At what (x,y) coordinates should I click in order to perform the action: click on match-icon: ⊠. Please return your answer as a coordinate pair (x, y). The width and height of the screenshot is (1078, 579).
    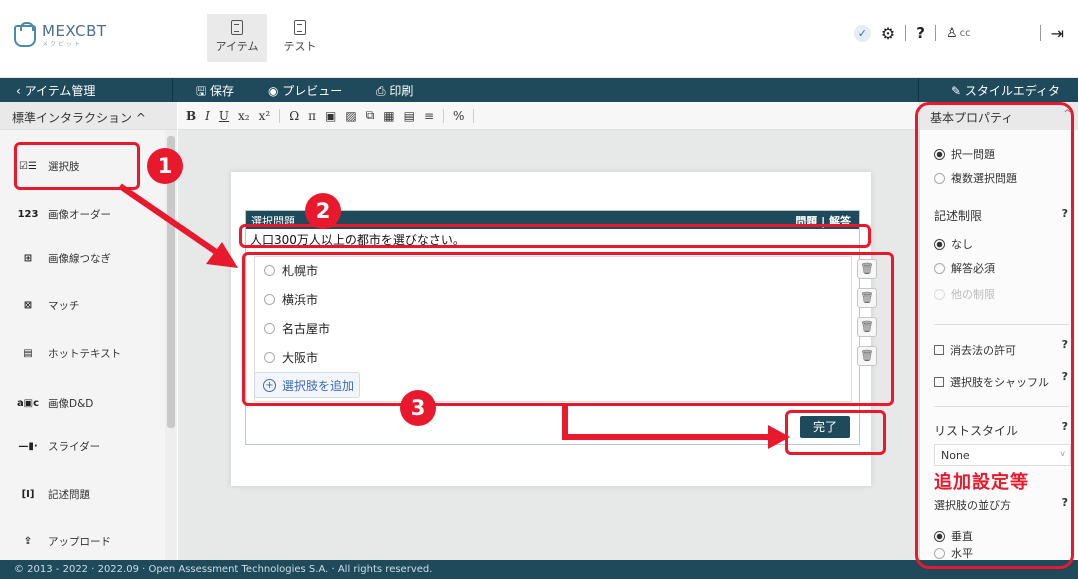
    Looking at the image, I should click on (28, 305).